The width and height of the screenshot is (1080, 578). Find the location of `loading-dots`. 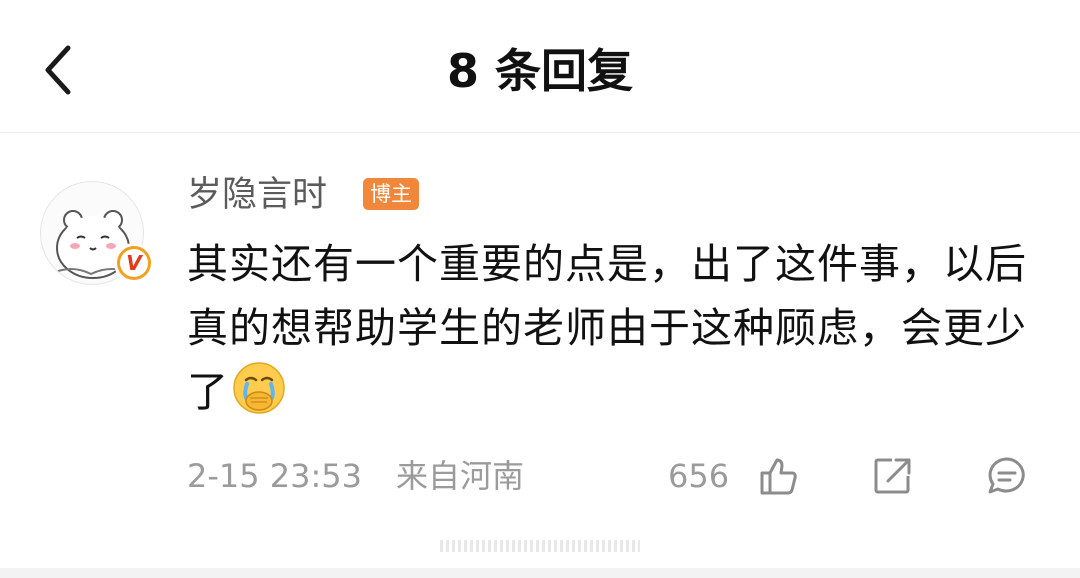

loading-dots is located at coordinates (540, 546).